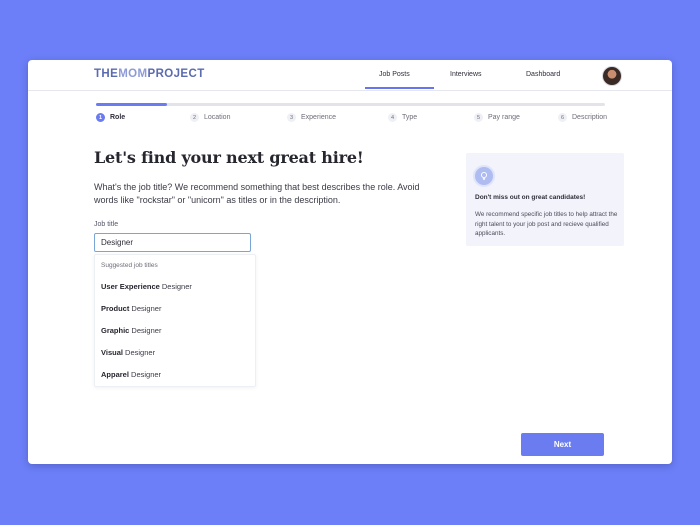 The height and width of the screenshot is (525, 700). I want to click on step-experience: 3 Experience, so click(311, 117).